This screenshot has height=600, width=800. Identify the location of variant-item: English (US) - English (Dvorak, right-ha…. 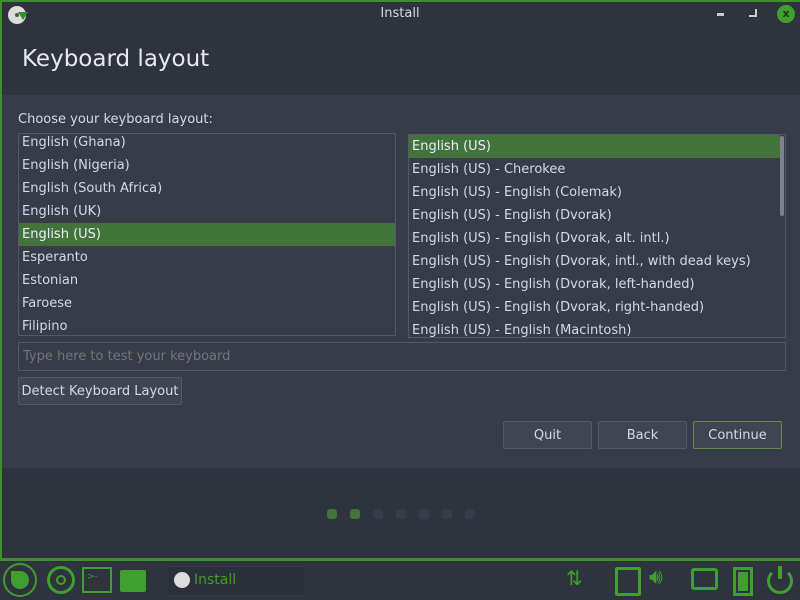
(594, 307).